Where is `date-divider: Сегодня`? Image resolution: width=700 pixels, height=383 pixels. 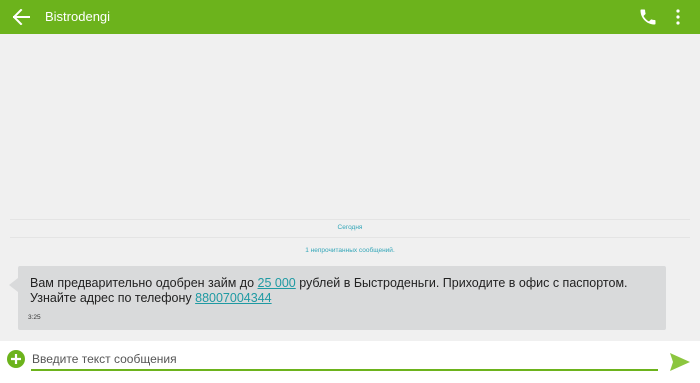
date-divider: Сегодня is located at coordinates (350, 227).